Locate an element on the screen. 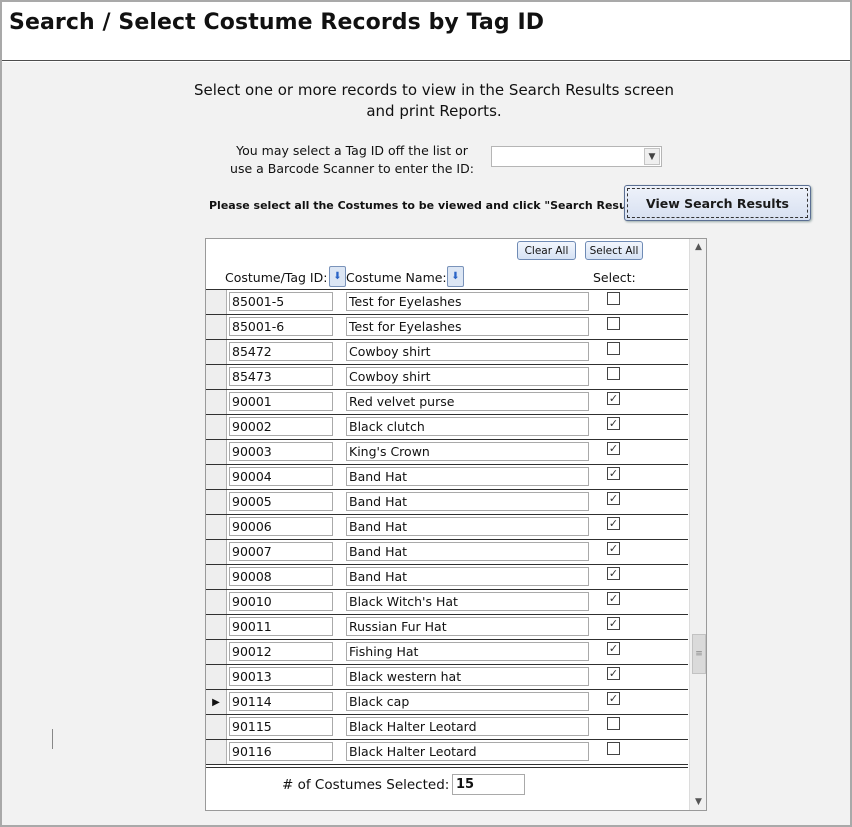 Image resolution: width=852 pixels, height=827 pixels. tag-id-cell: 90007 is located at coordinates (281, 551).